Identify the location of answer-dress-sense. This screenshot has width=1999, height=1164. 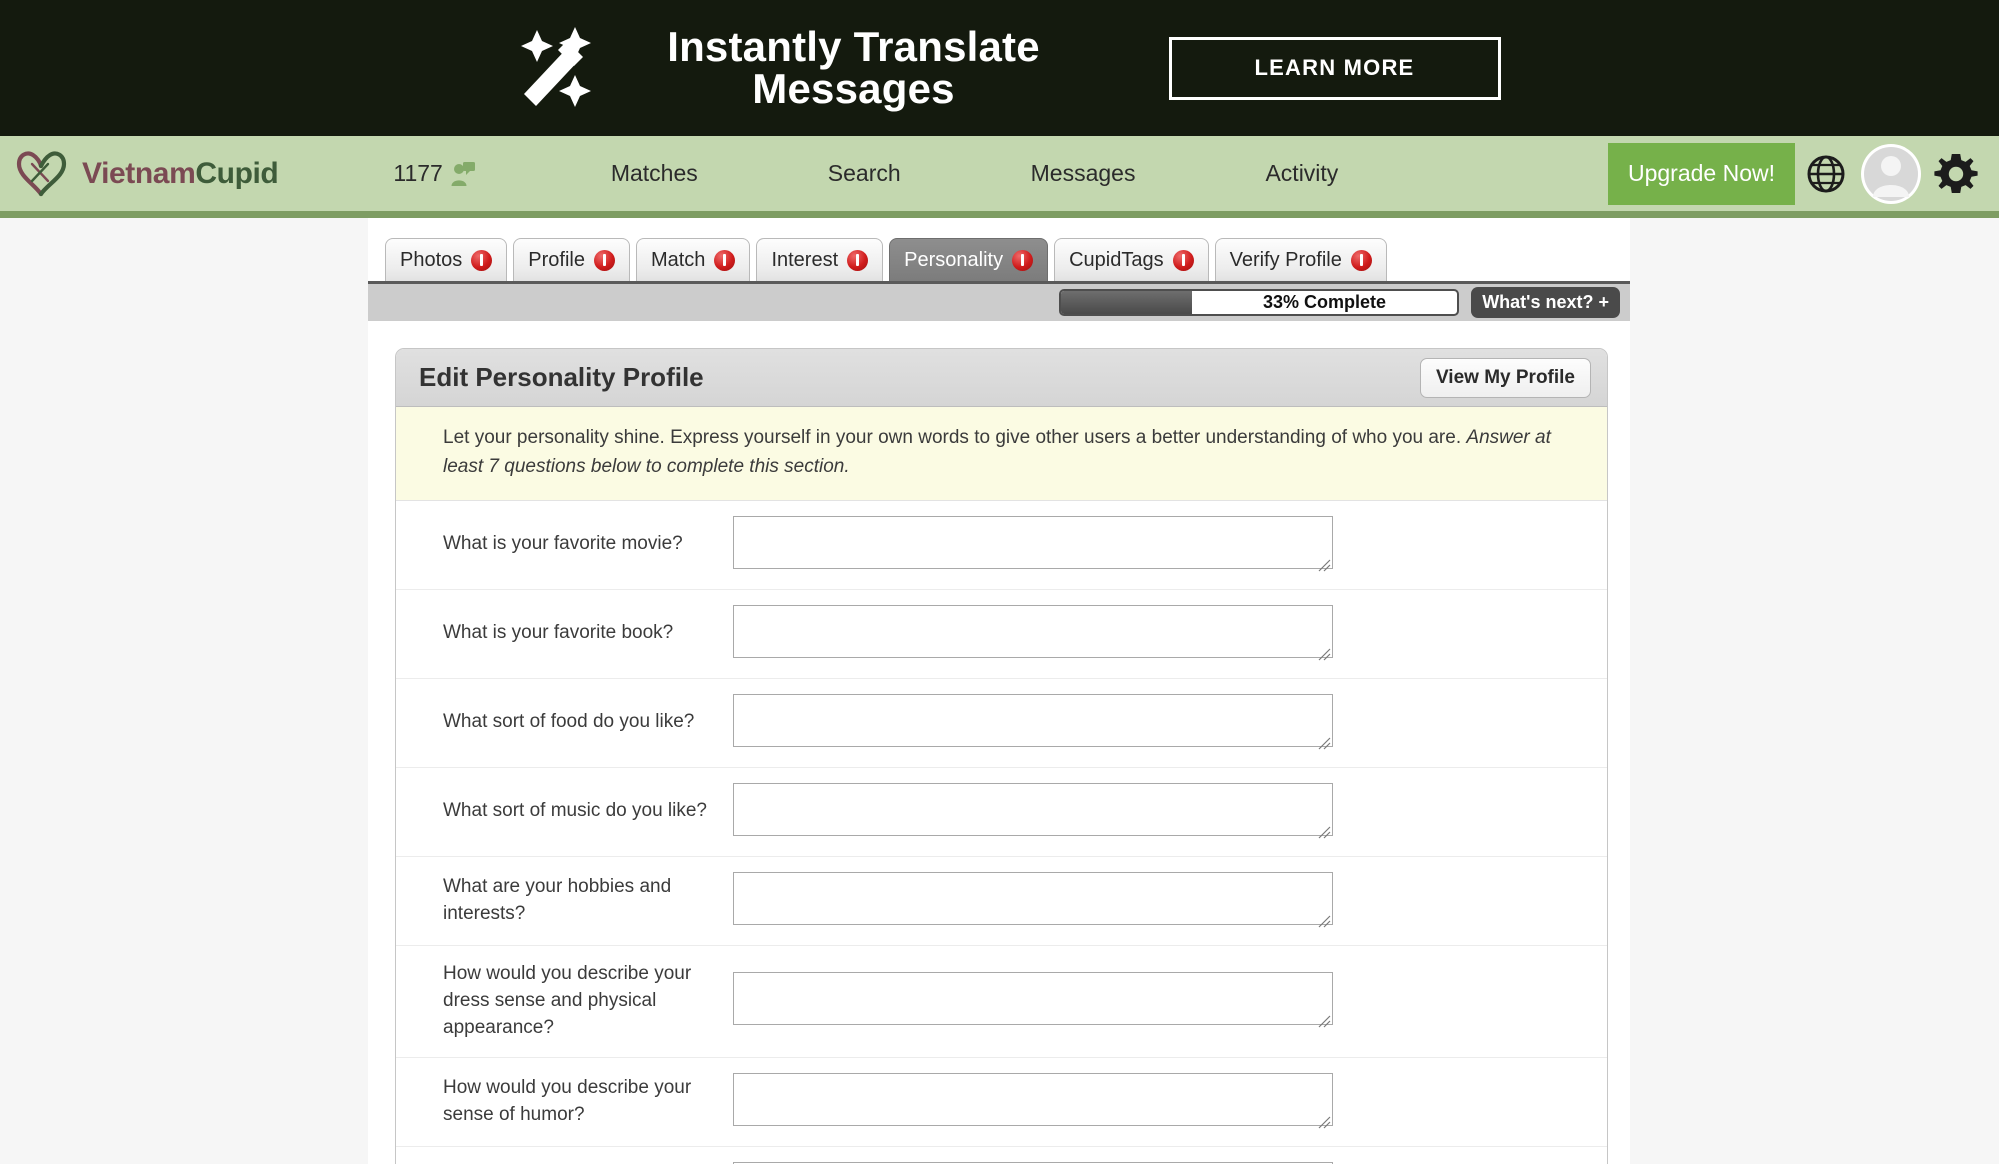
(1033, 999).